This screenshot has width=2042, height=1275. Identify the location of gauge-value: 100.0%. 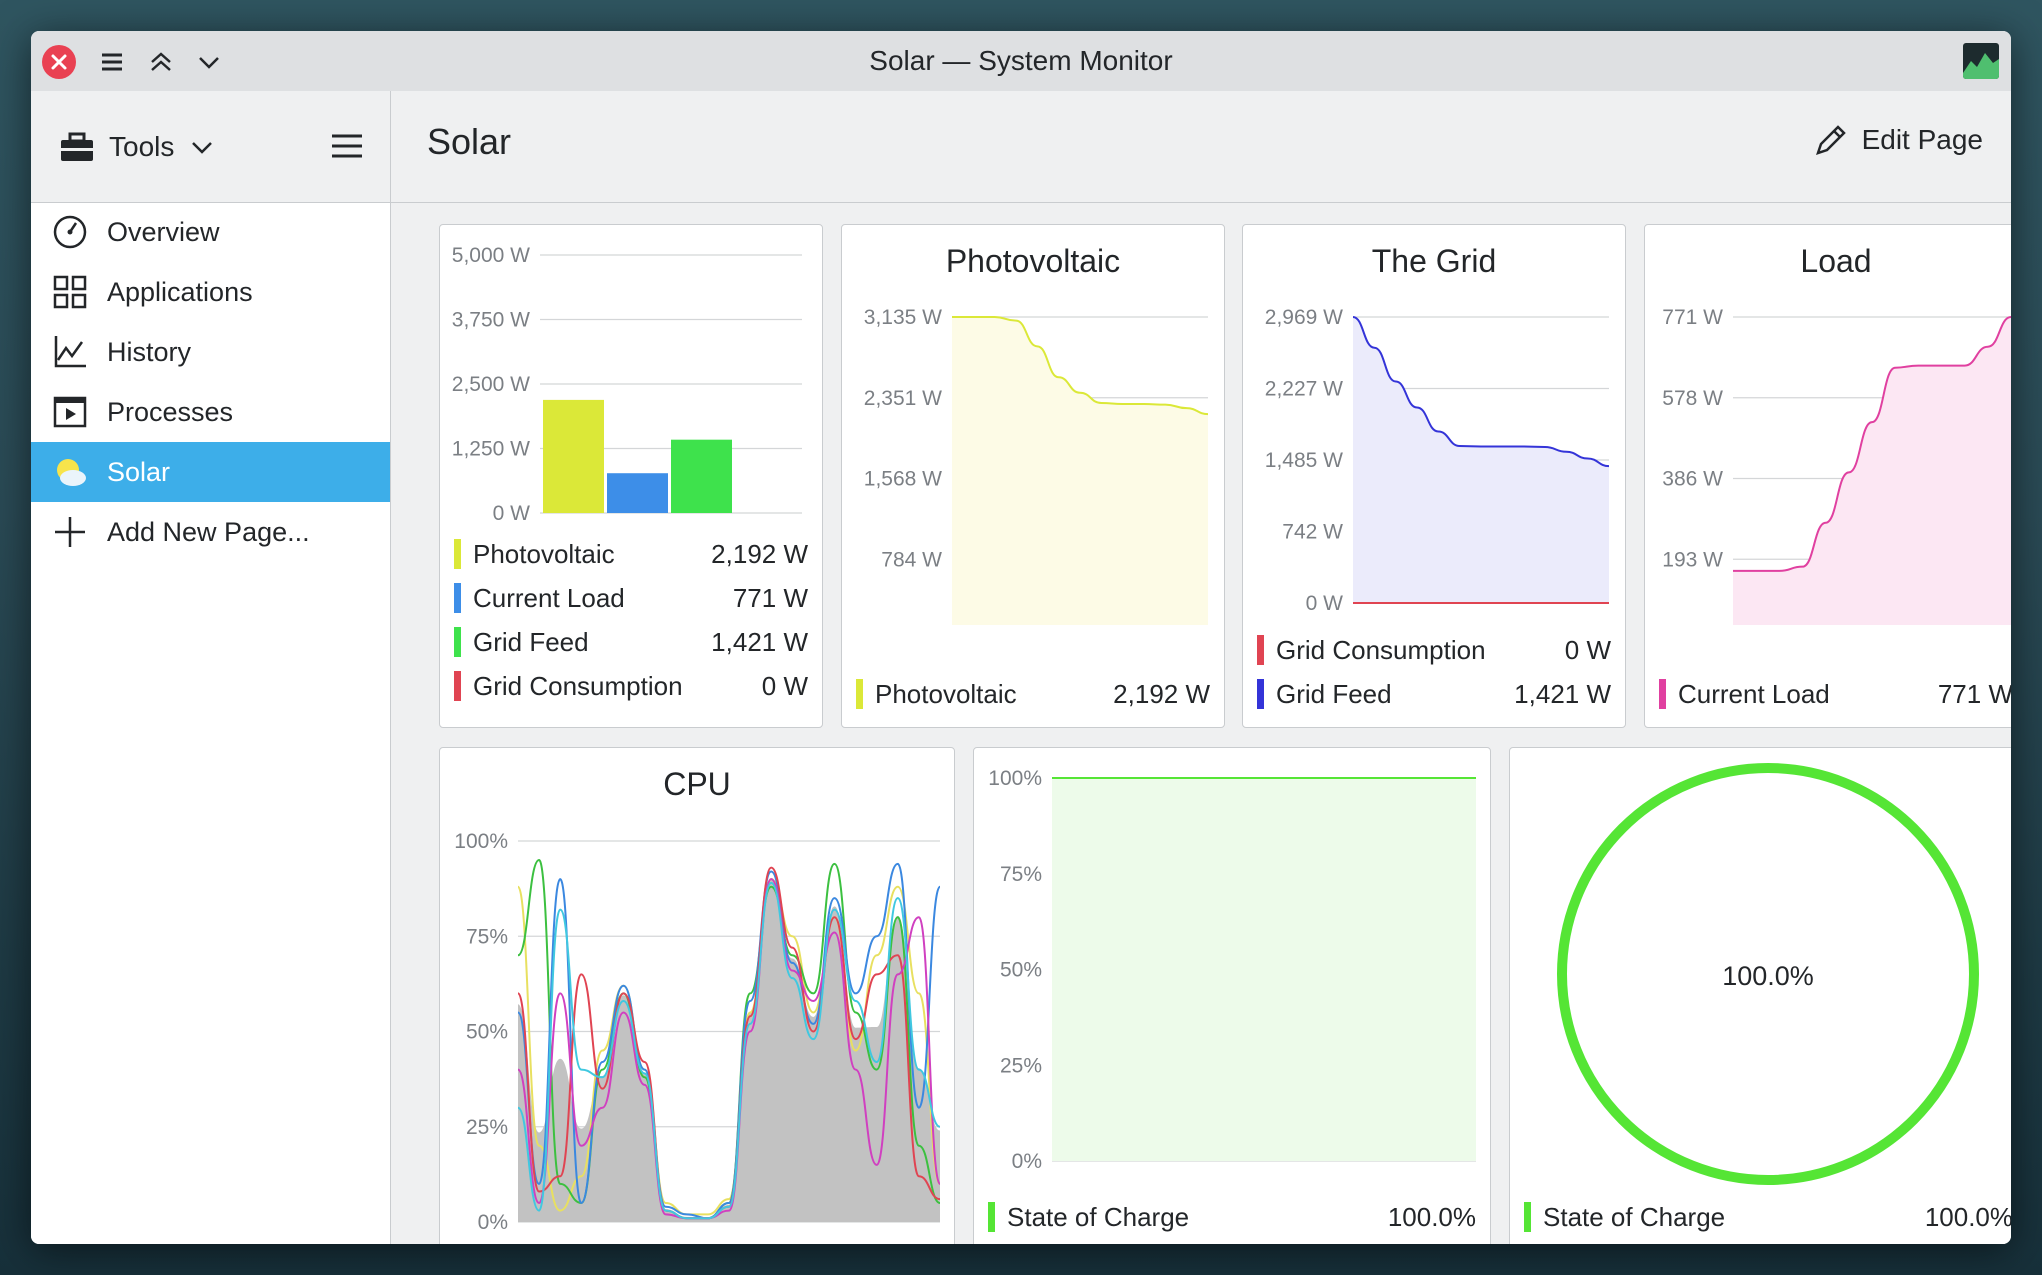
(1768, 976).